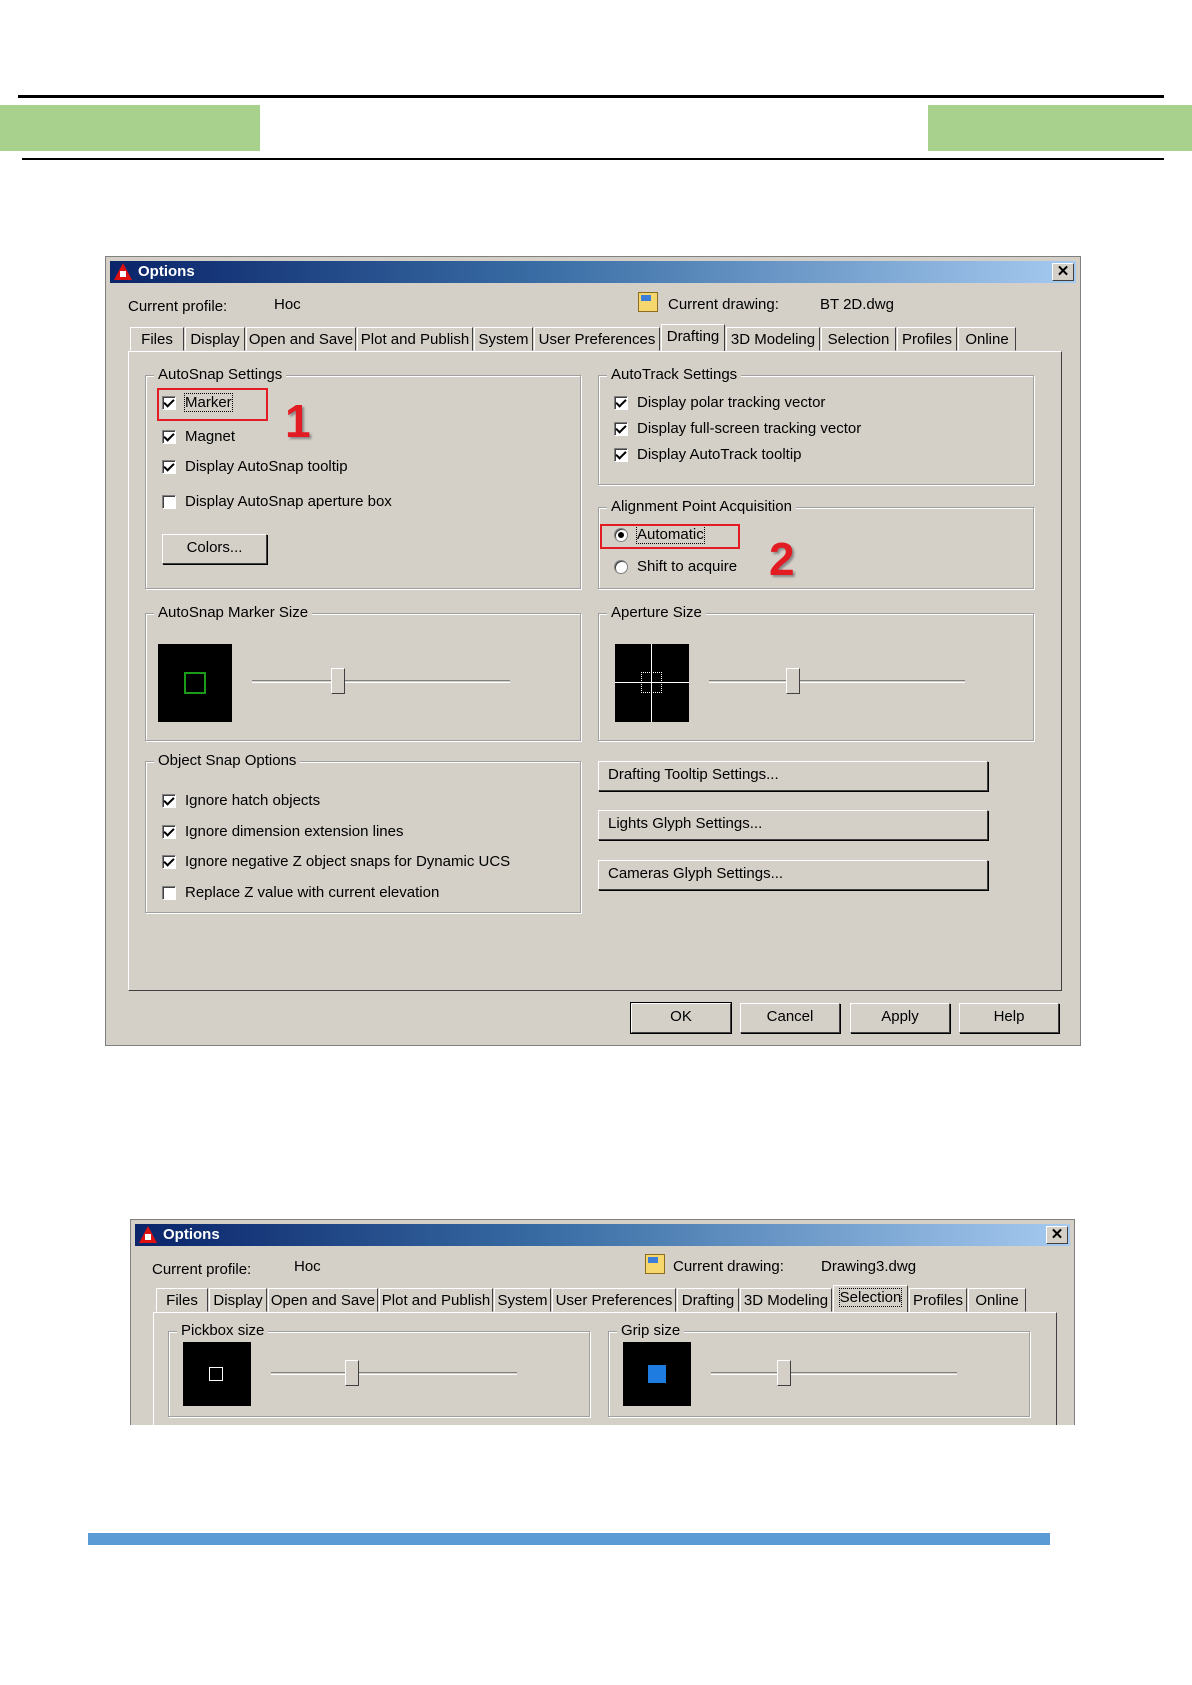 The image size is (1192, 1685). I want to click on dialog-title: Options, so click(166, 271).